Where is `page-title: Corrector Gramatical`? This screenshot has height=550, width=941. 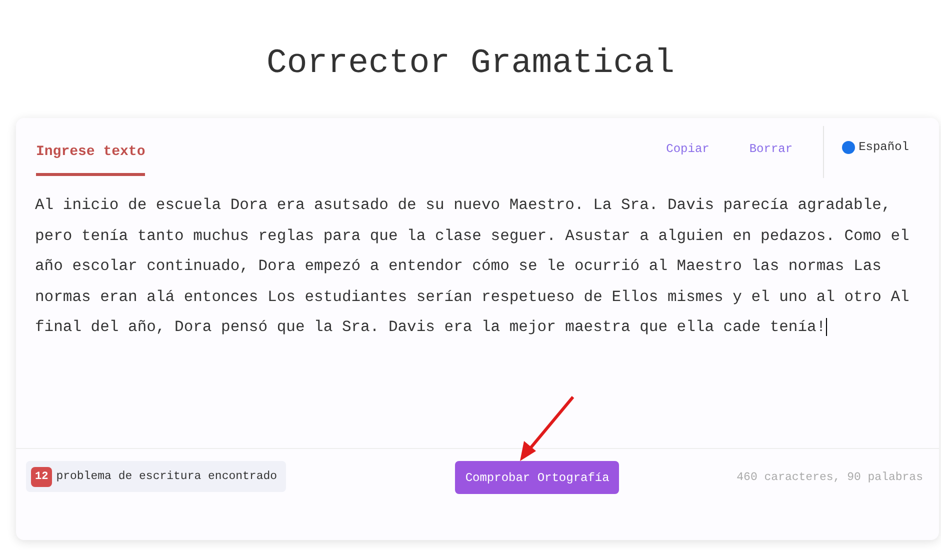 page-title: Corrector Gramatical is located at coordinates (470, 64).